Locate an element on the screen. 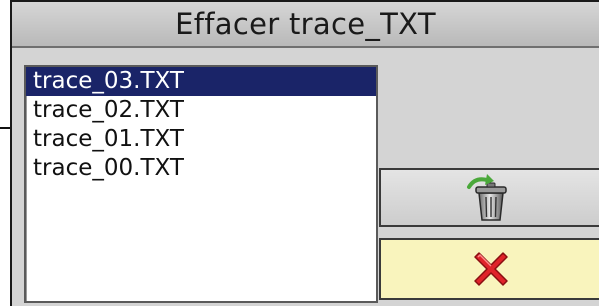 The width and height of the screenshot is (599, 306). list-item-trace-03: trace_03.TXT is located at coordinates (201, 81).